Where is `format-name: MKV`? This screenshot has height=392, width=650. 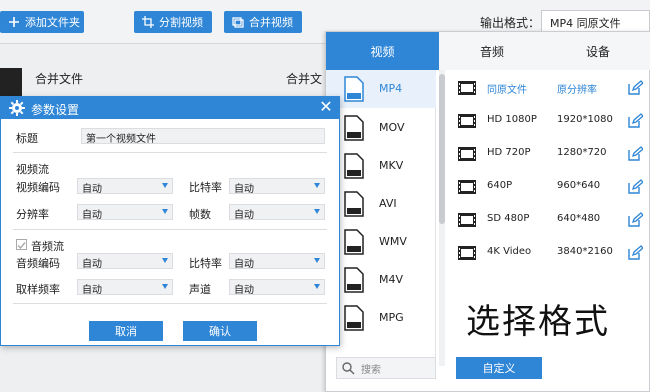
format-name: MKV is located at coordinates (391, 165).